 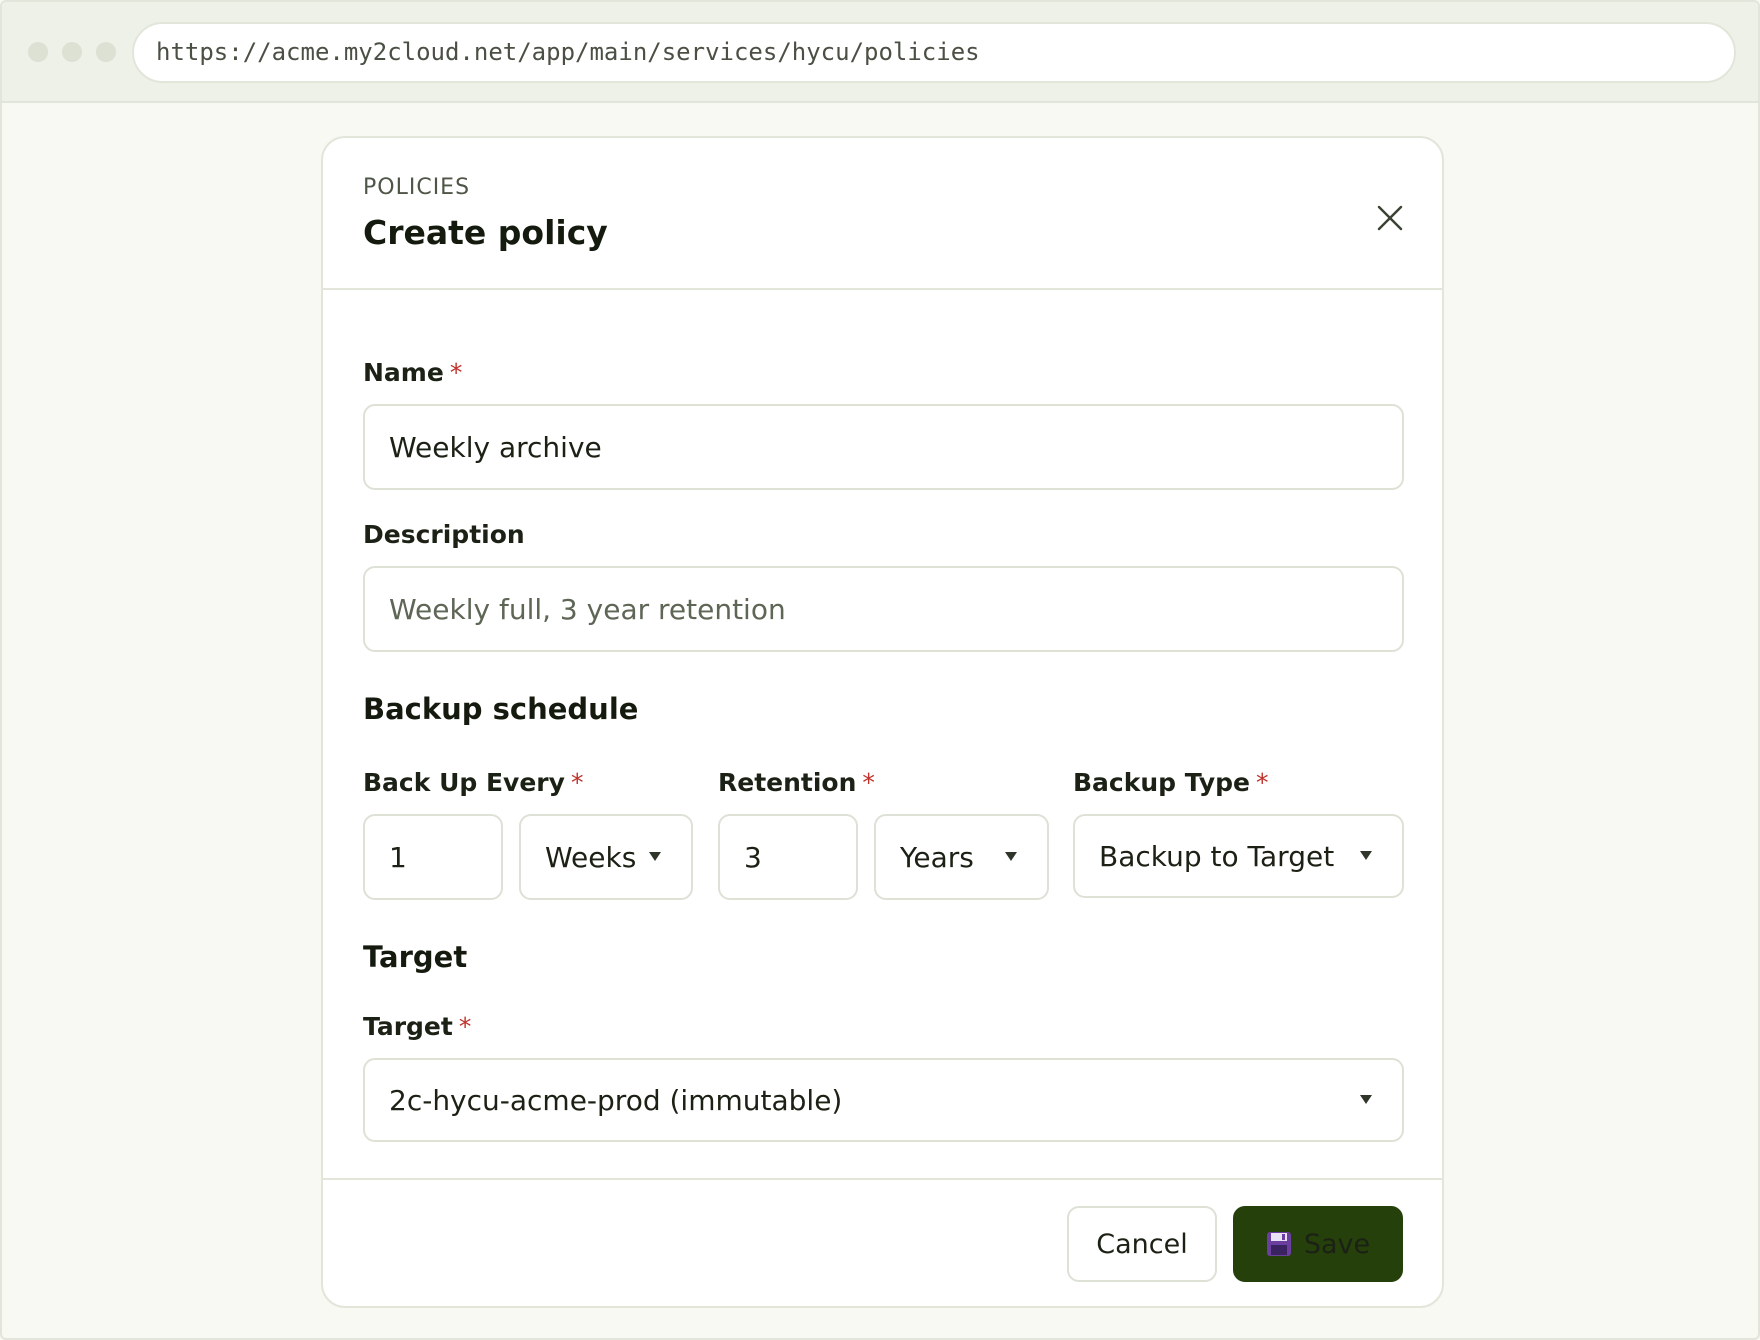 I want to click on retention-unit-select: Years, so click(x=961, y=857).